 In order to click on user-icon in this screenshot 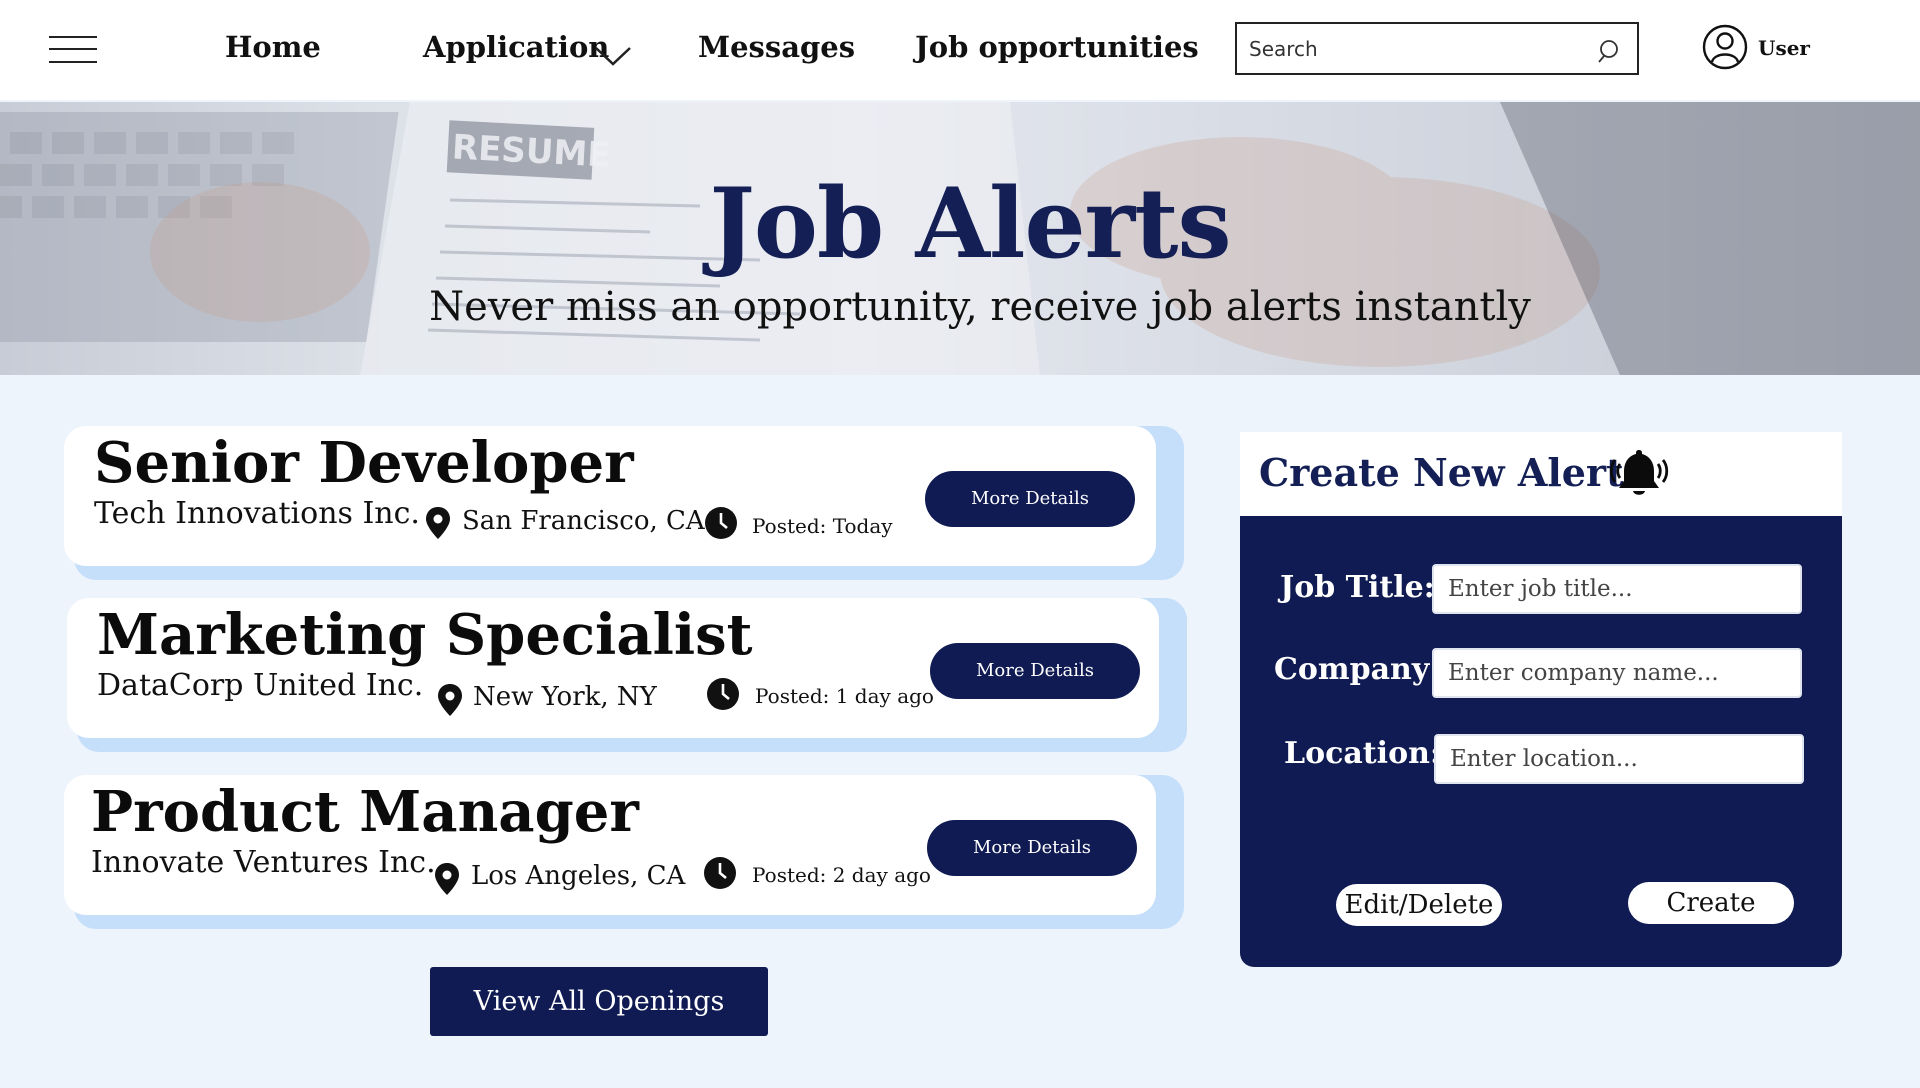, I will do `click(1725, 47)`.